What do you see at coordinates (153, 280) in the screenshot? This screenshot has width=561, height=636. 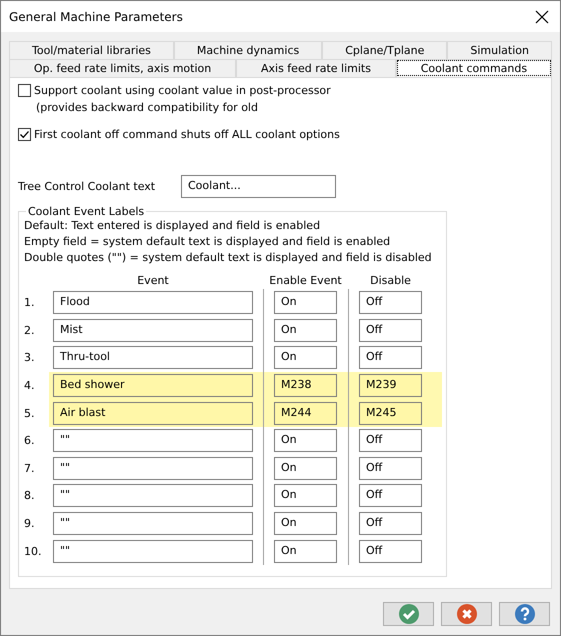 I see `column-header: Event` at bounding box center [153, 280].